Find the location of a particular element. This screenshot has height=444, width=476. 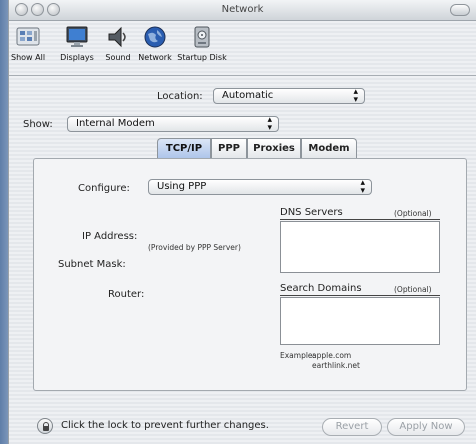

configure-value: Using PPP is located at coordinates (182, 186).